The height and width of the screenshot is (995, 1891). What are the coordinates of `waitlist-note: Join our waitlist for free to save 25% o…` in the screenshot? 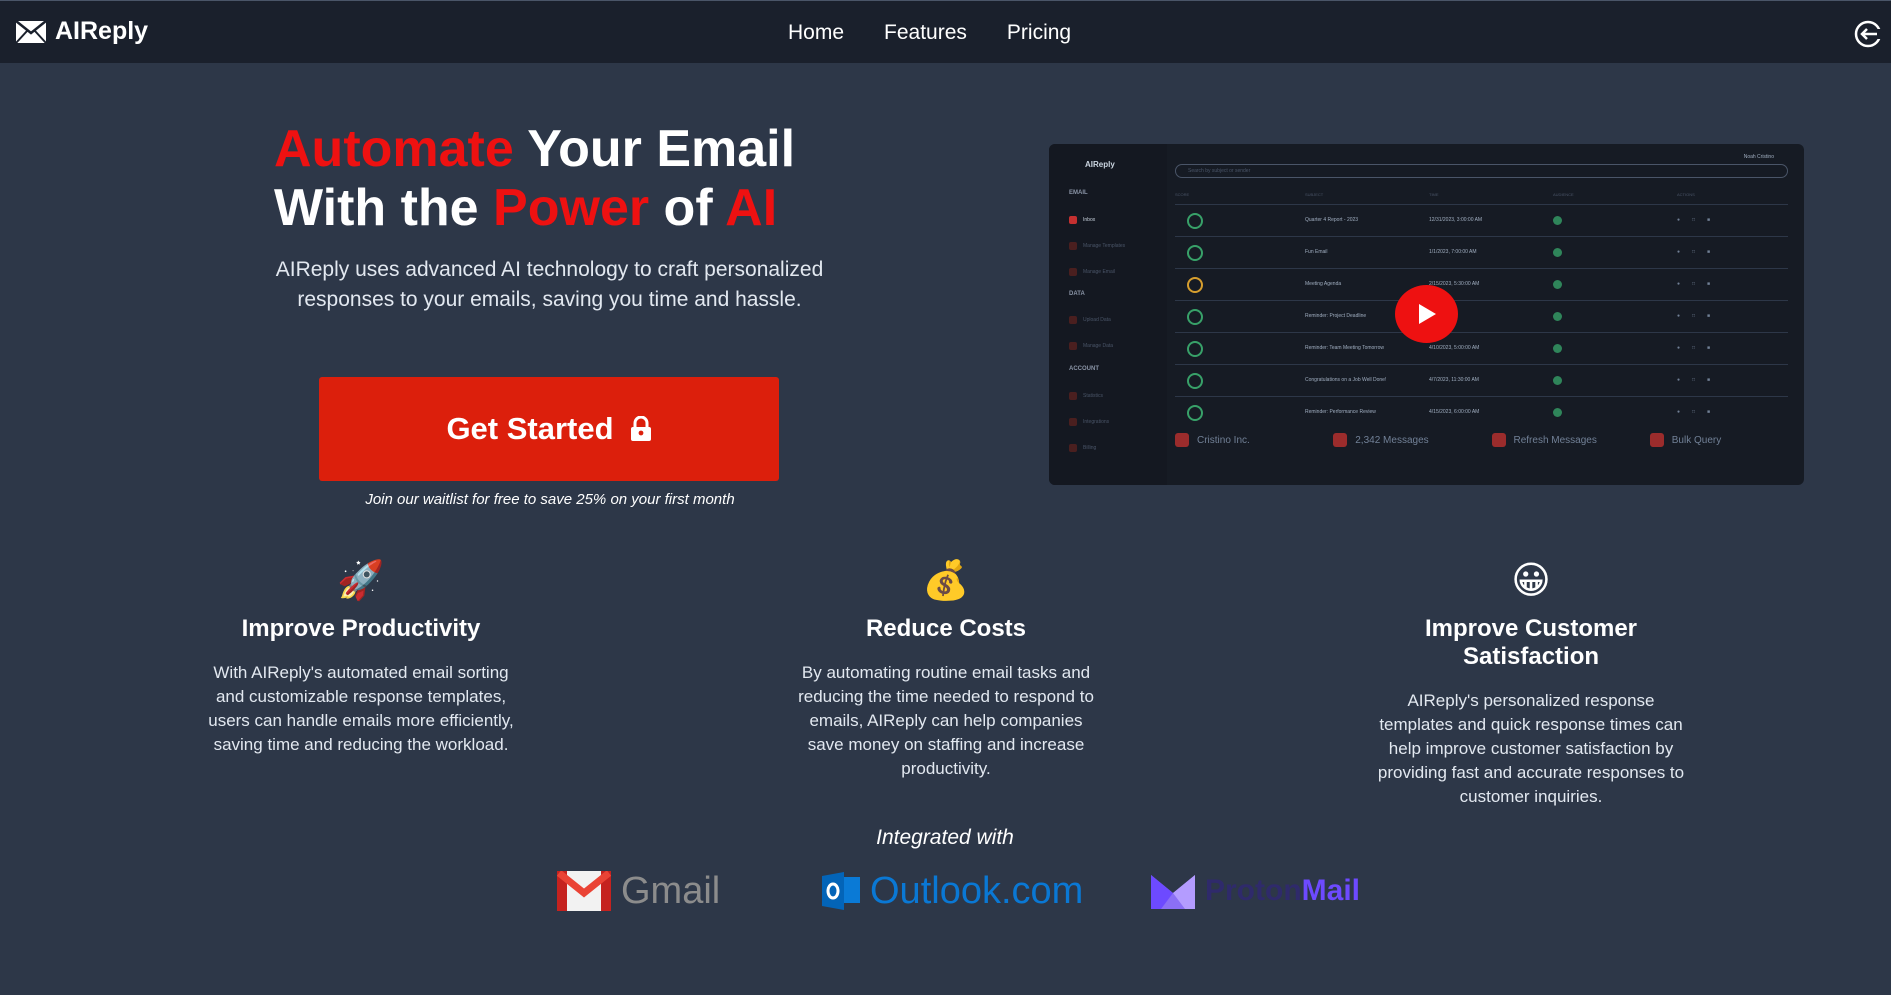 It's located at (550, 499).